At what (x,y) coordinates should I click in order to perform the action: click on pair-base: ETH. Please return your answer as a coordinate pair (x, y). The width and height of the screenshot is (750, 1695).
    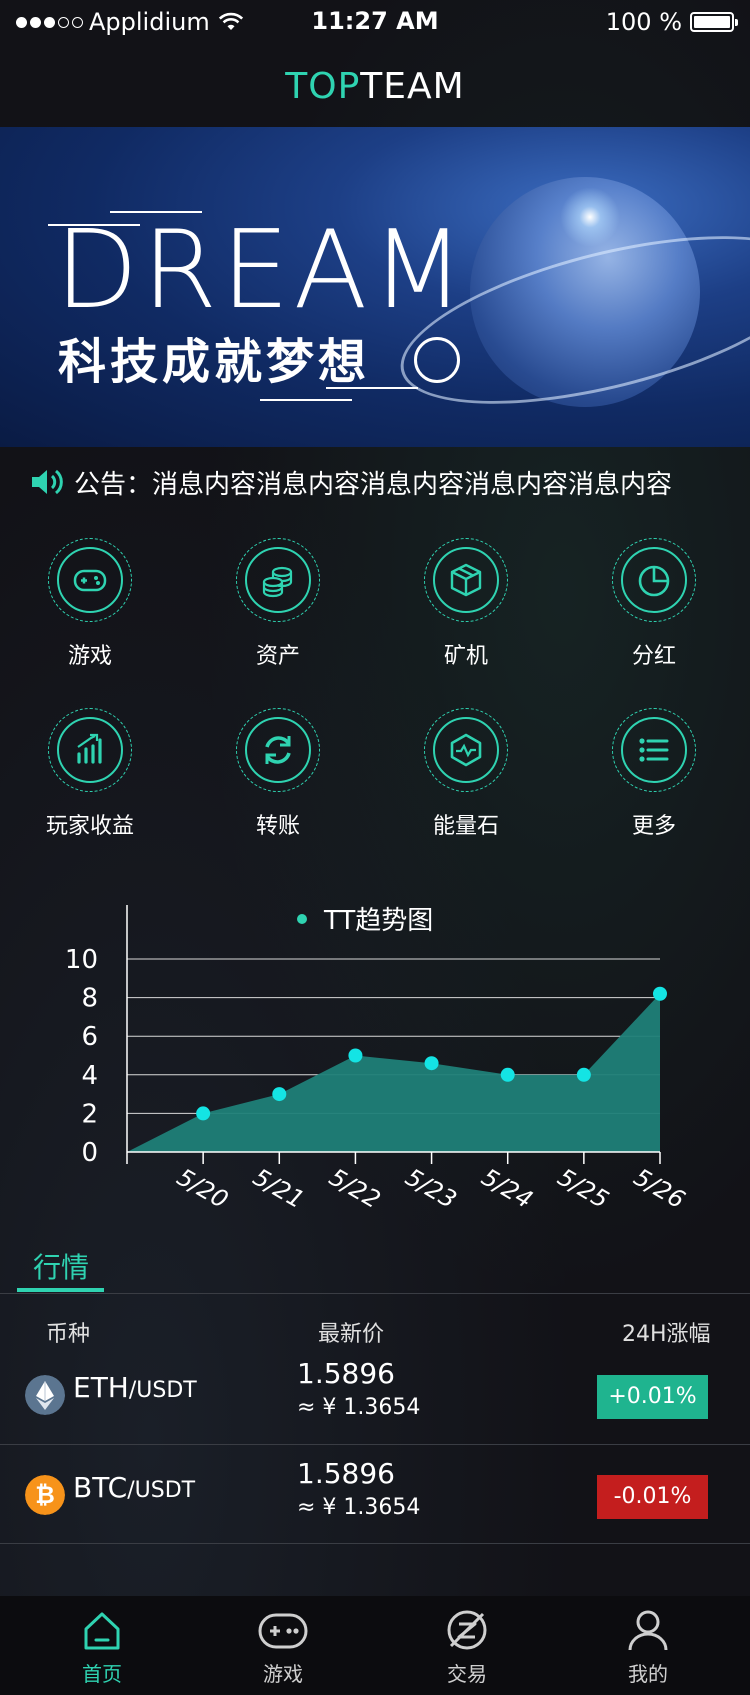
    Looking at the image, I should click on (101, 1387).